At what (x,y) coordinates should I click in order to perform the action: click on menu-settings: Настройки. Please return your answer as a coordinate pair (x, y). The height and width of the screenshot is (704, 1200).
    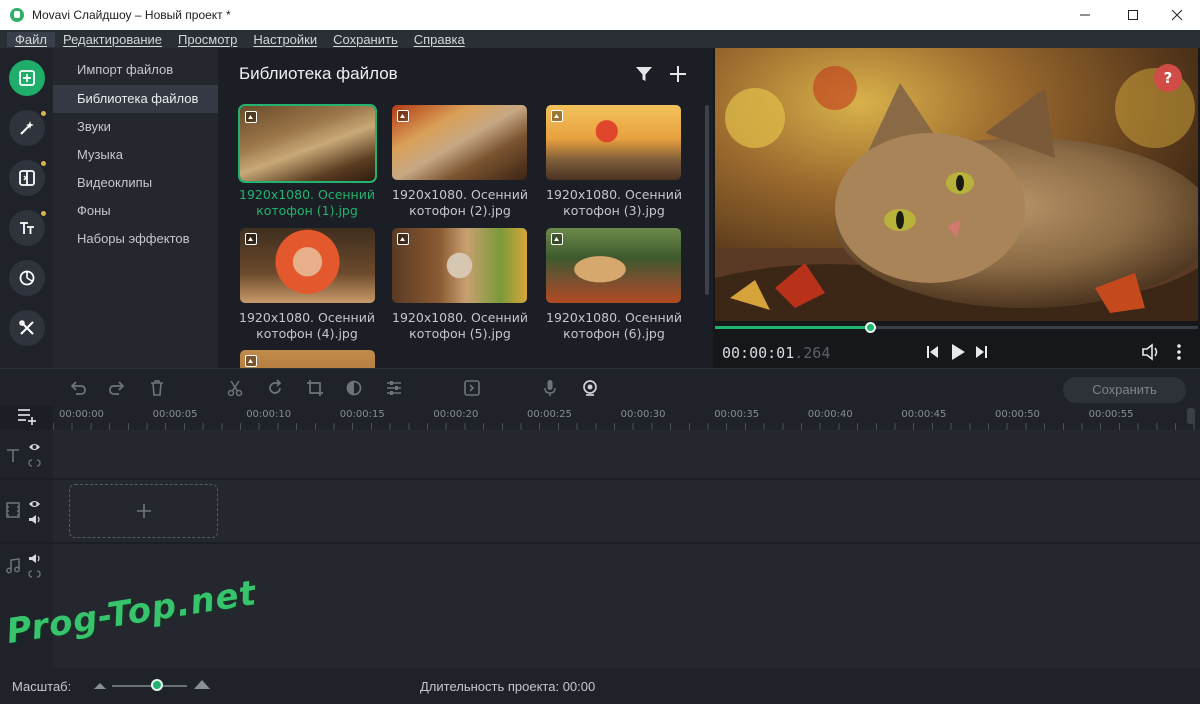
    Looking at the image, I should click on (285, 39).